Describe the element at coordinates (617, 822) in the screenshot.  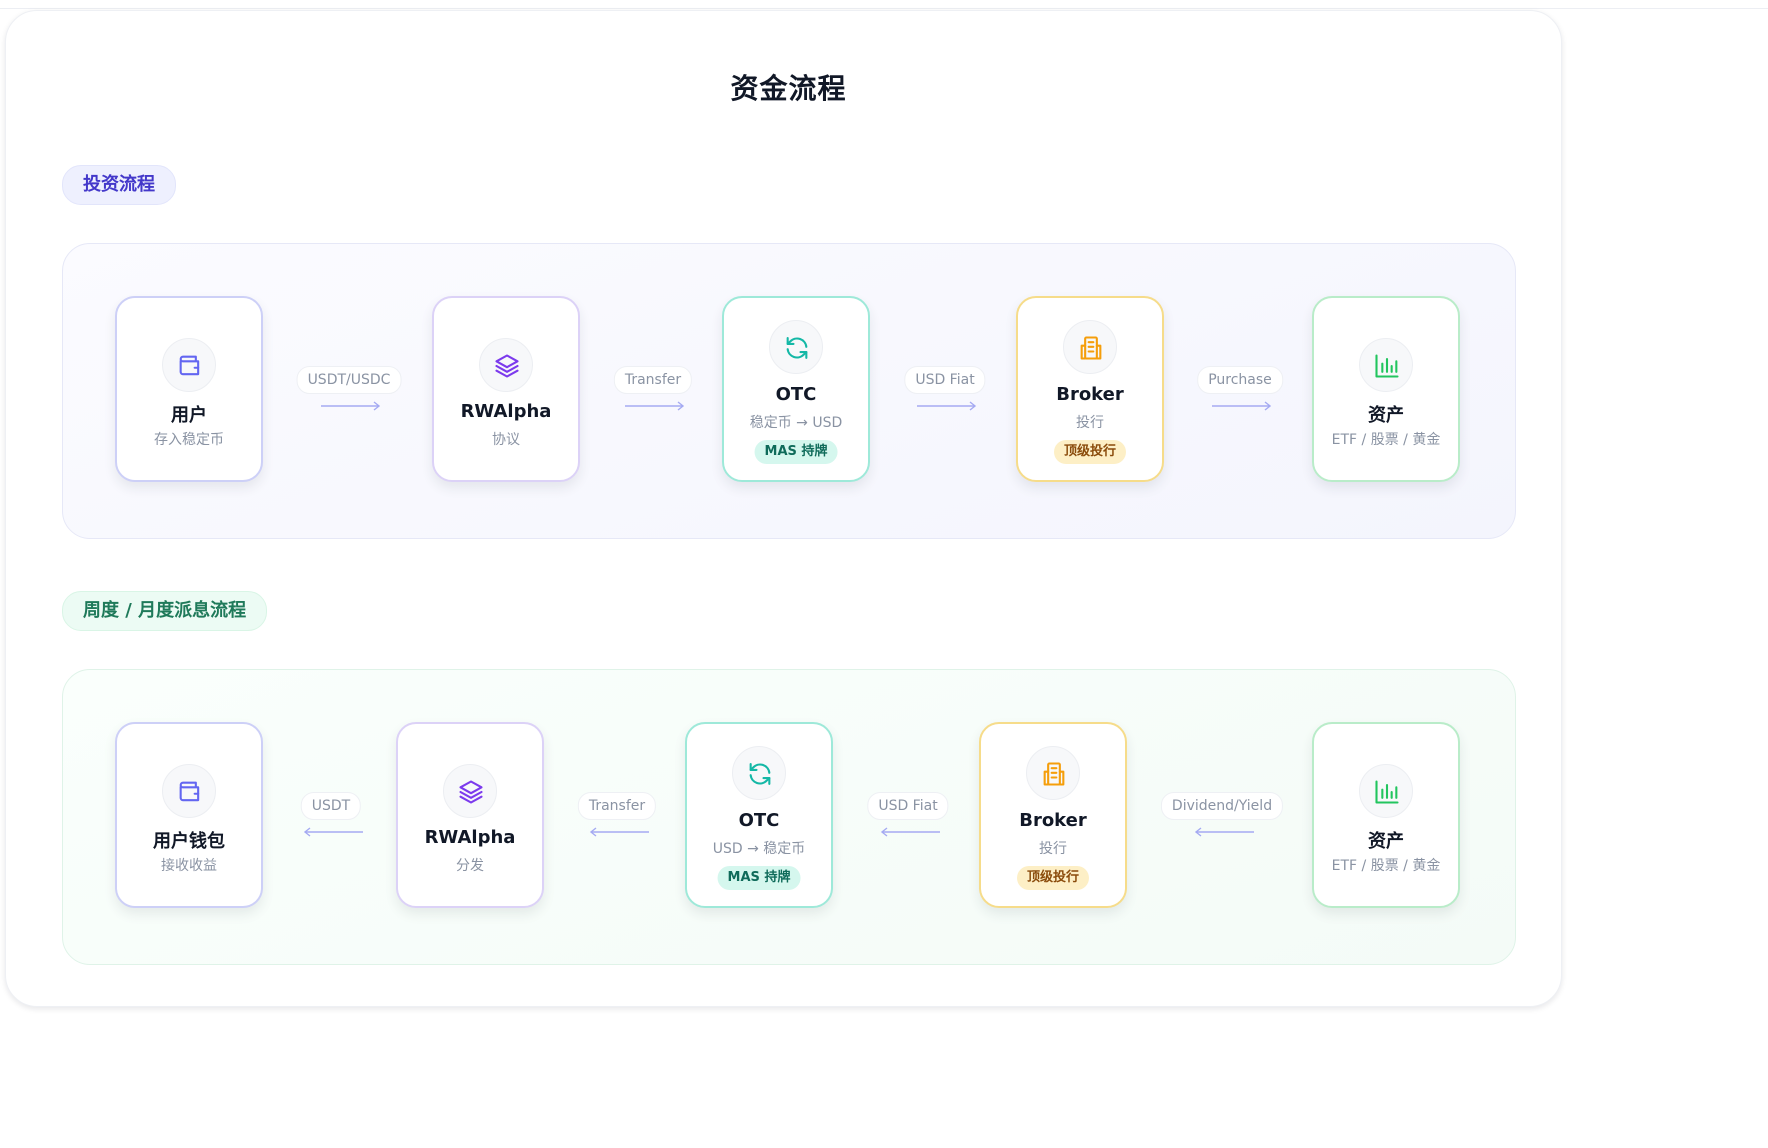
I see `dividend-connector-2: Transfer` at that location.